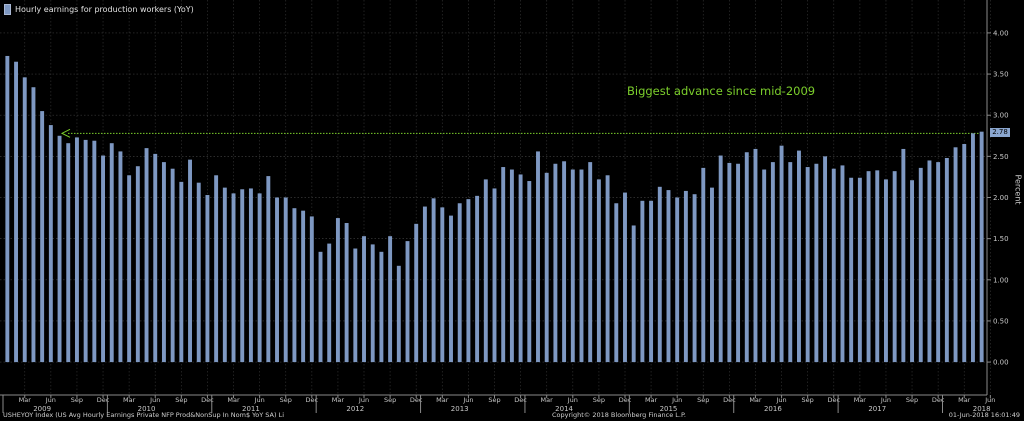  Describe the element at coordinates (1001, 198) in the screenshot. I see `y-tick-label: 2.00` at that location.